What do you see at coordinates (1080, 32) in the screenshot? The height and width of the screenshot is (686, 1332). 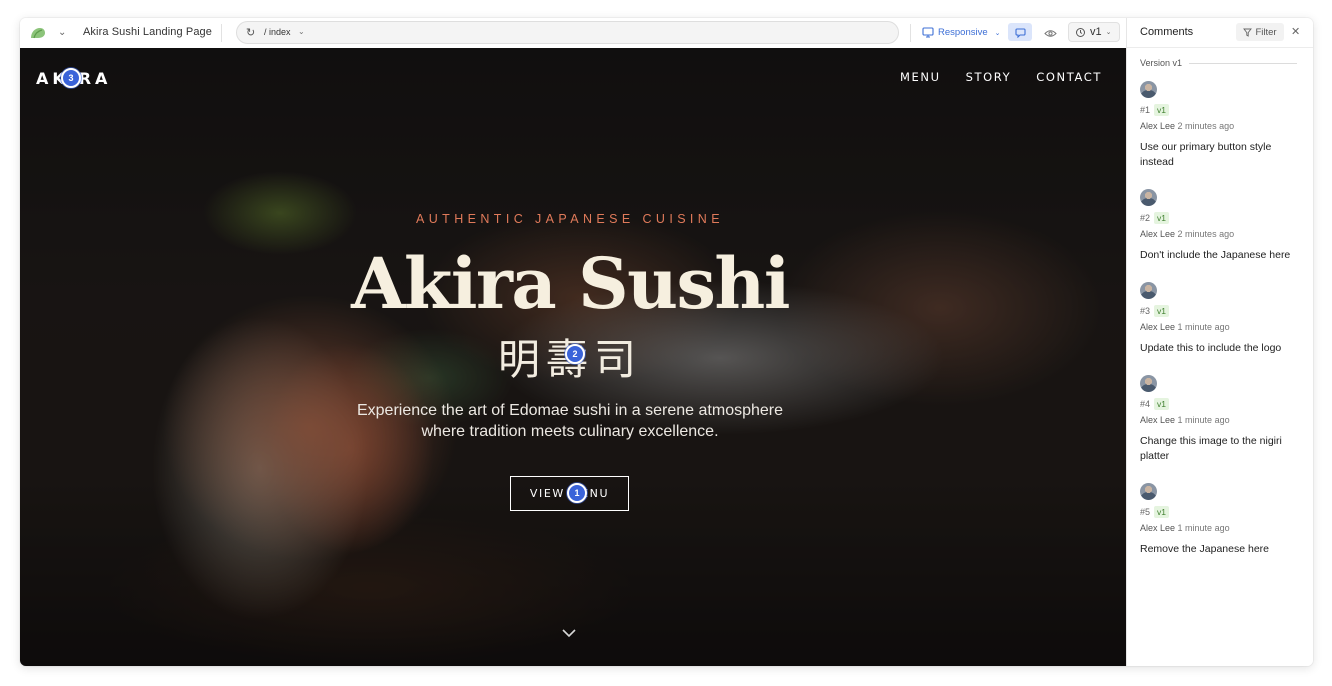 I see `history-icon` at bounding box center [1080, 32].